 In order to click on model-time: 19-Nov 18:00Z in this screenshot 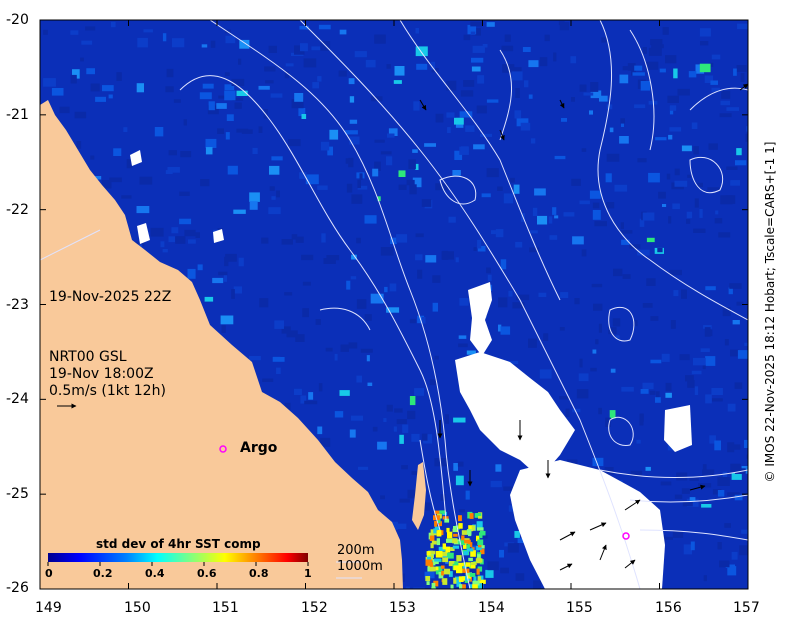, I will do `click(101, 374)`.